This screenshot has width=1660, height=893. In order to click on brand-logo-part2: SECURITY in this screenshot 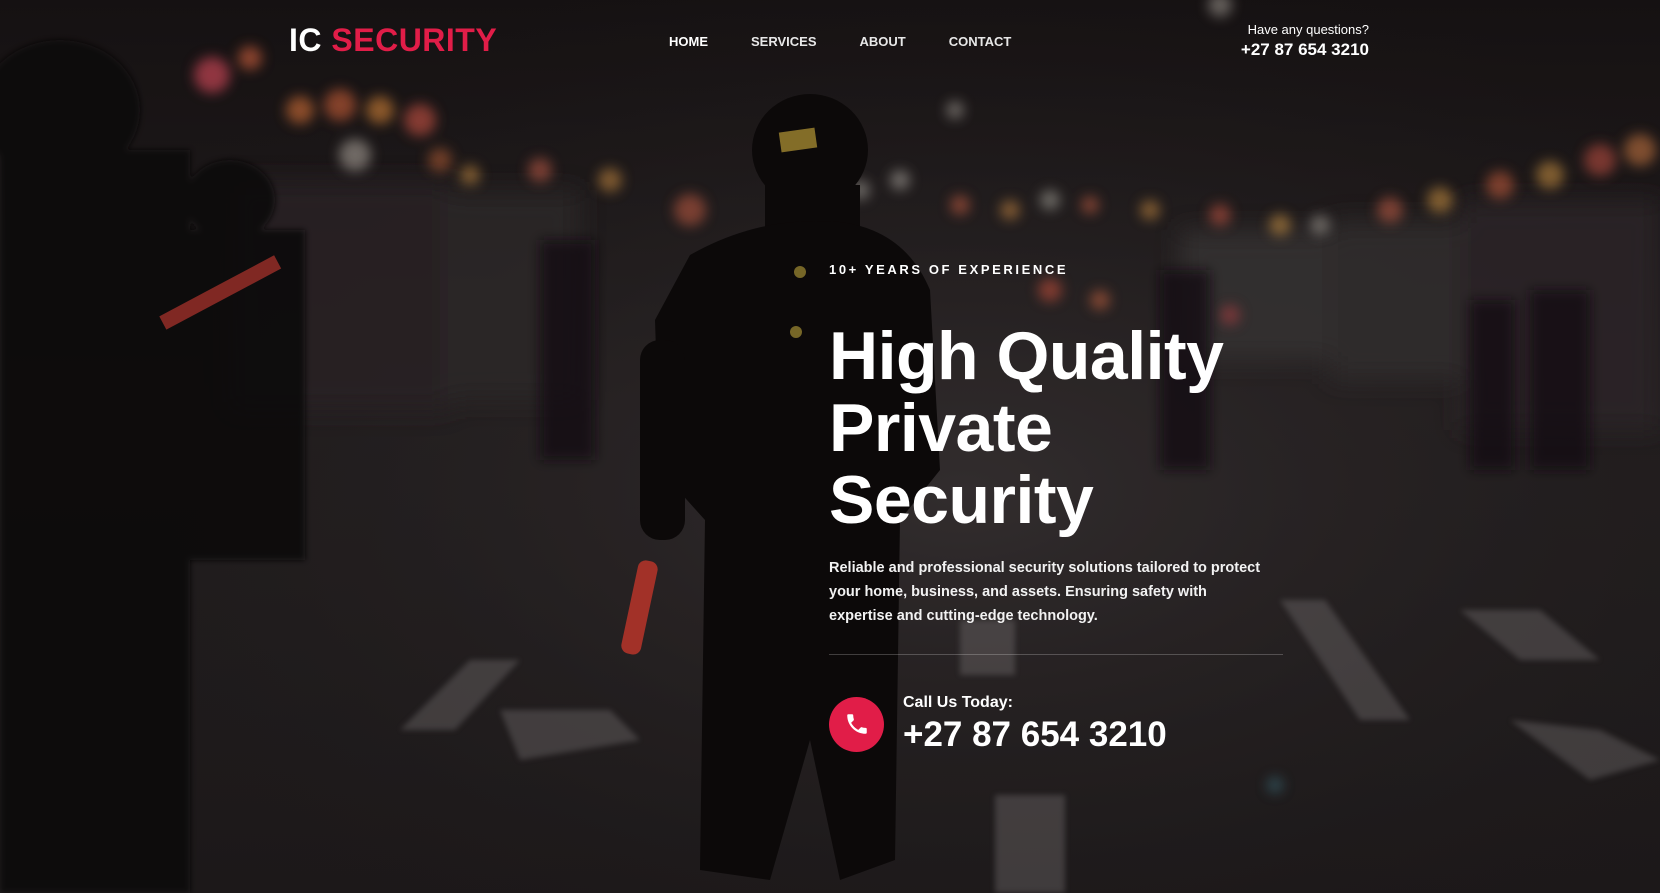, I will do `click(414, 40)`.